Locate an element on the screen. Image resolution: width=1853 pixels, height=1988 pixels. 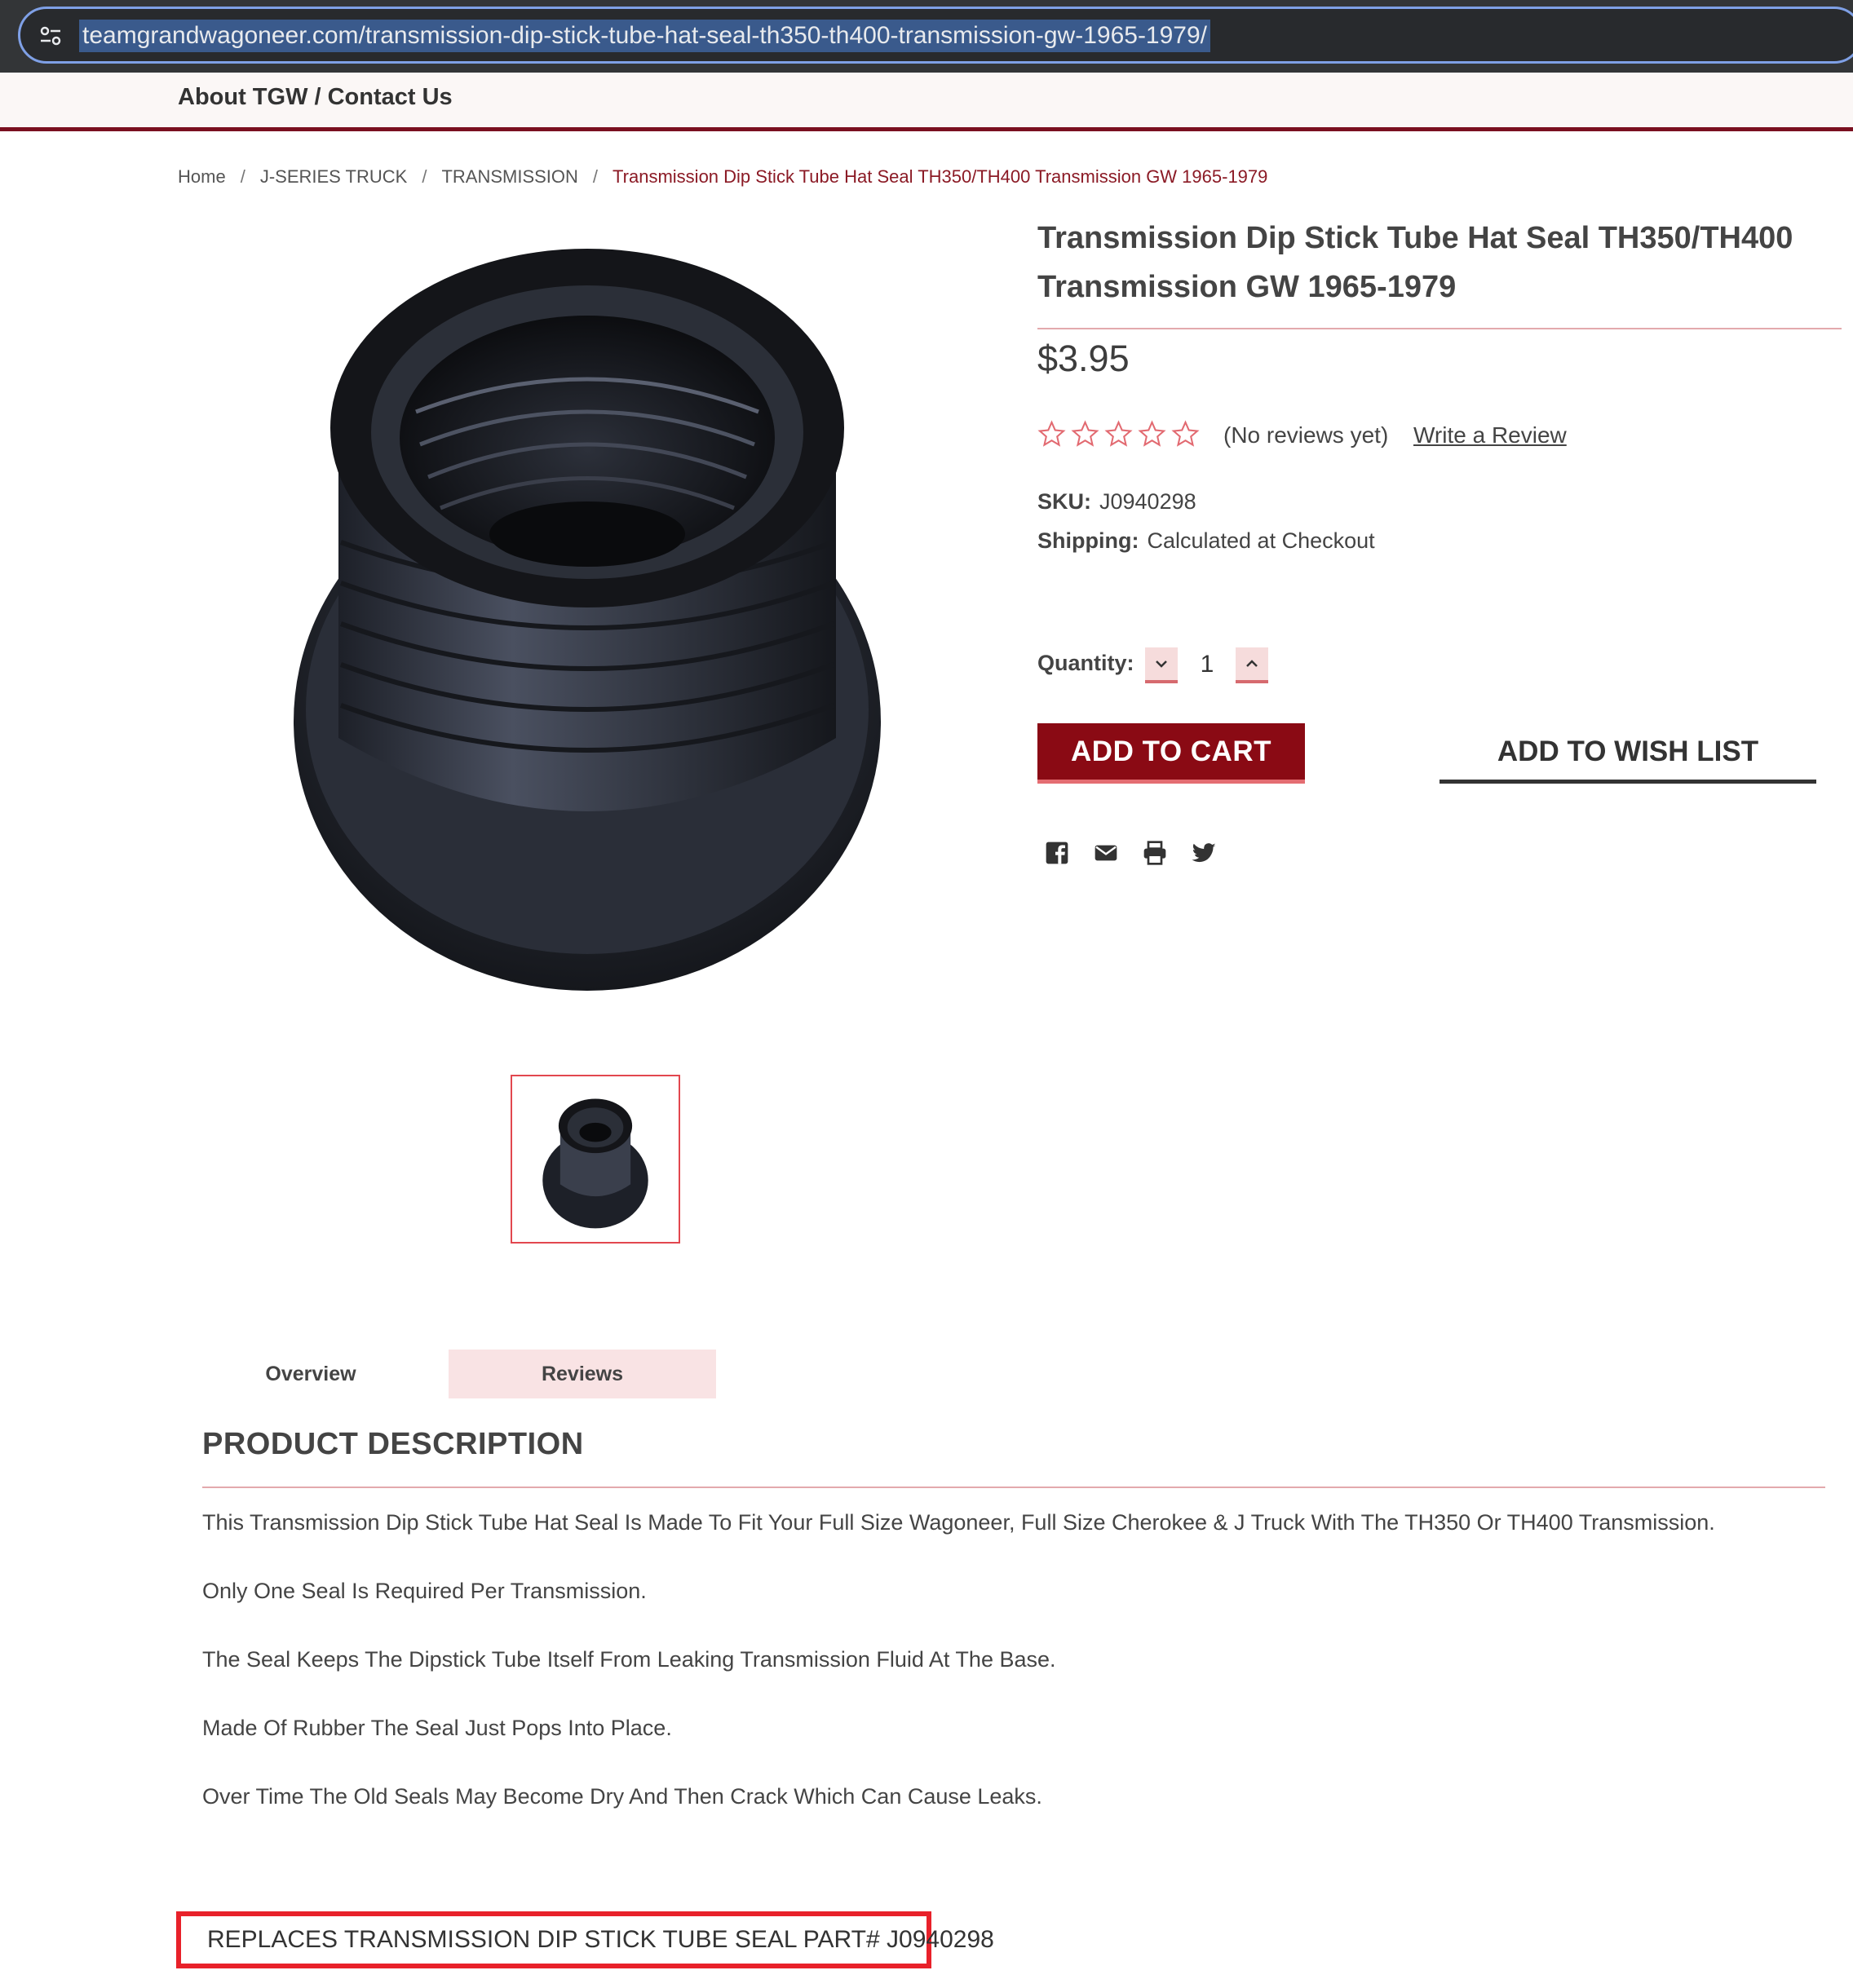
shipping-value: Calculated at Checkout is located at coordinates (1261, 540).